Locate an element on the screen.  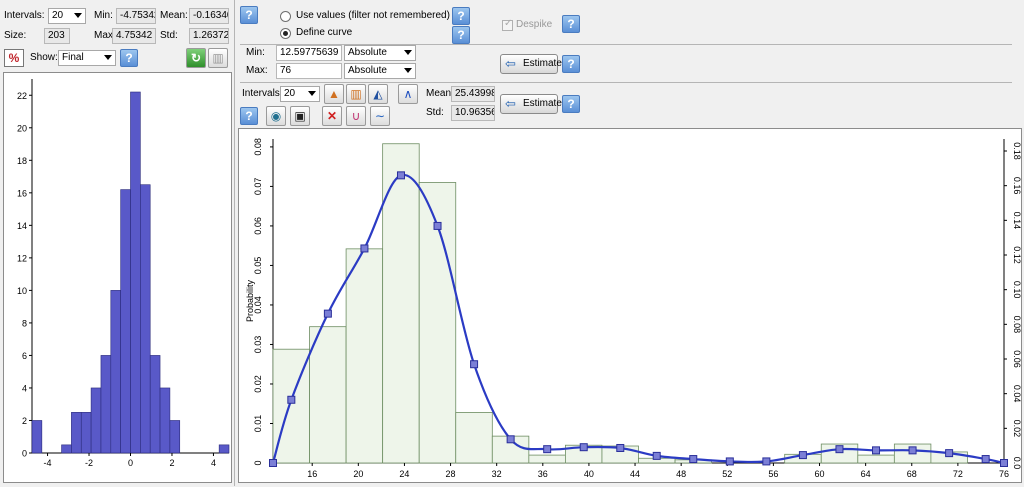
x-tick-label: 68 is located at coordinates (912, 474).